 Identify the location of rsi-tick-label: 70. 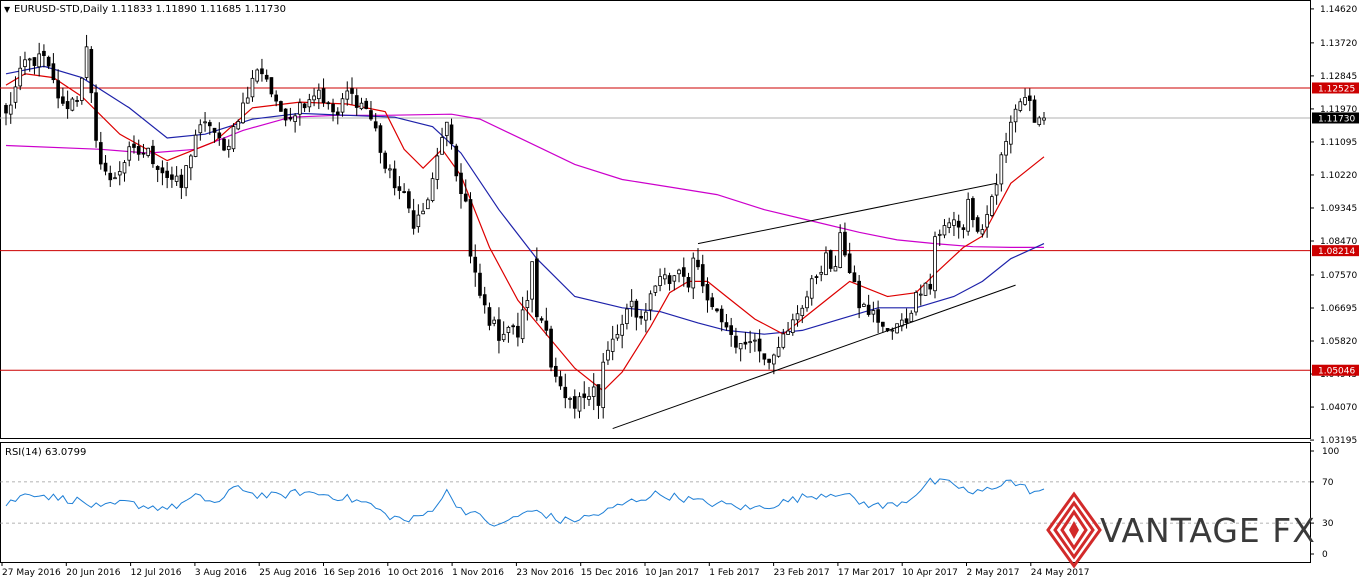
(1328, 483).